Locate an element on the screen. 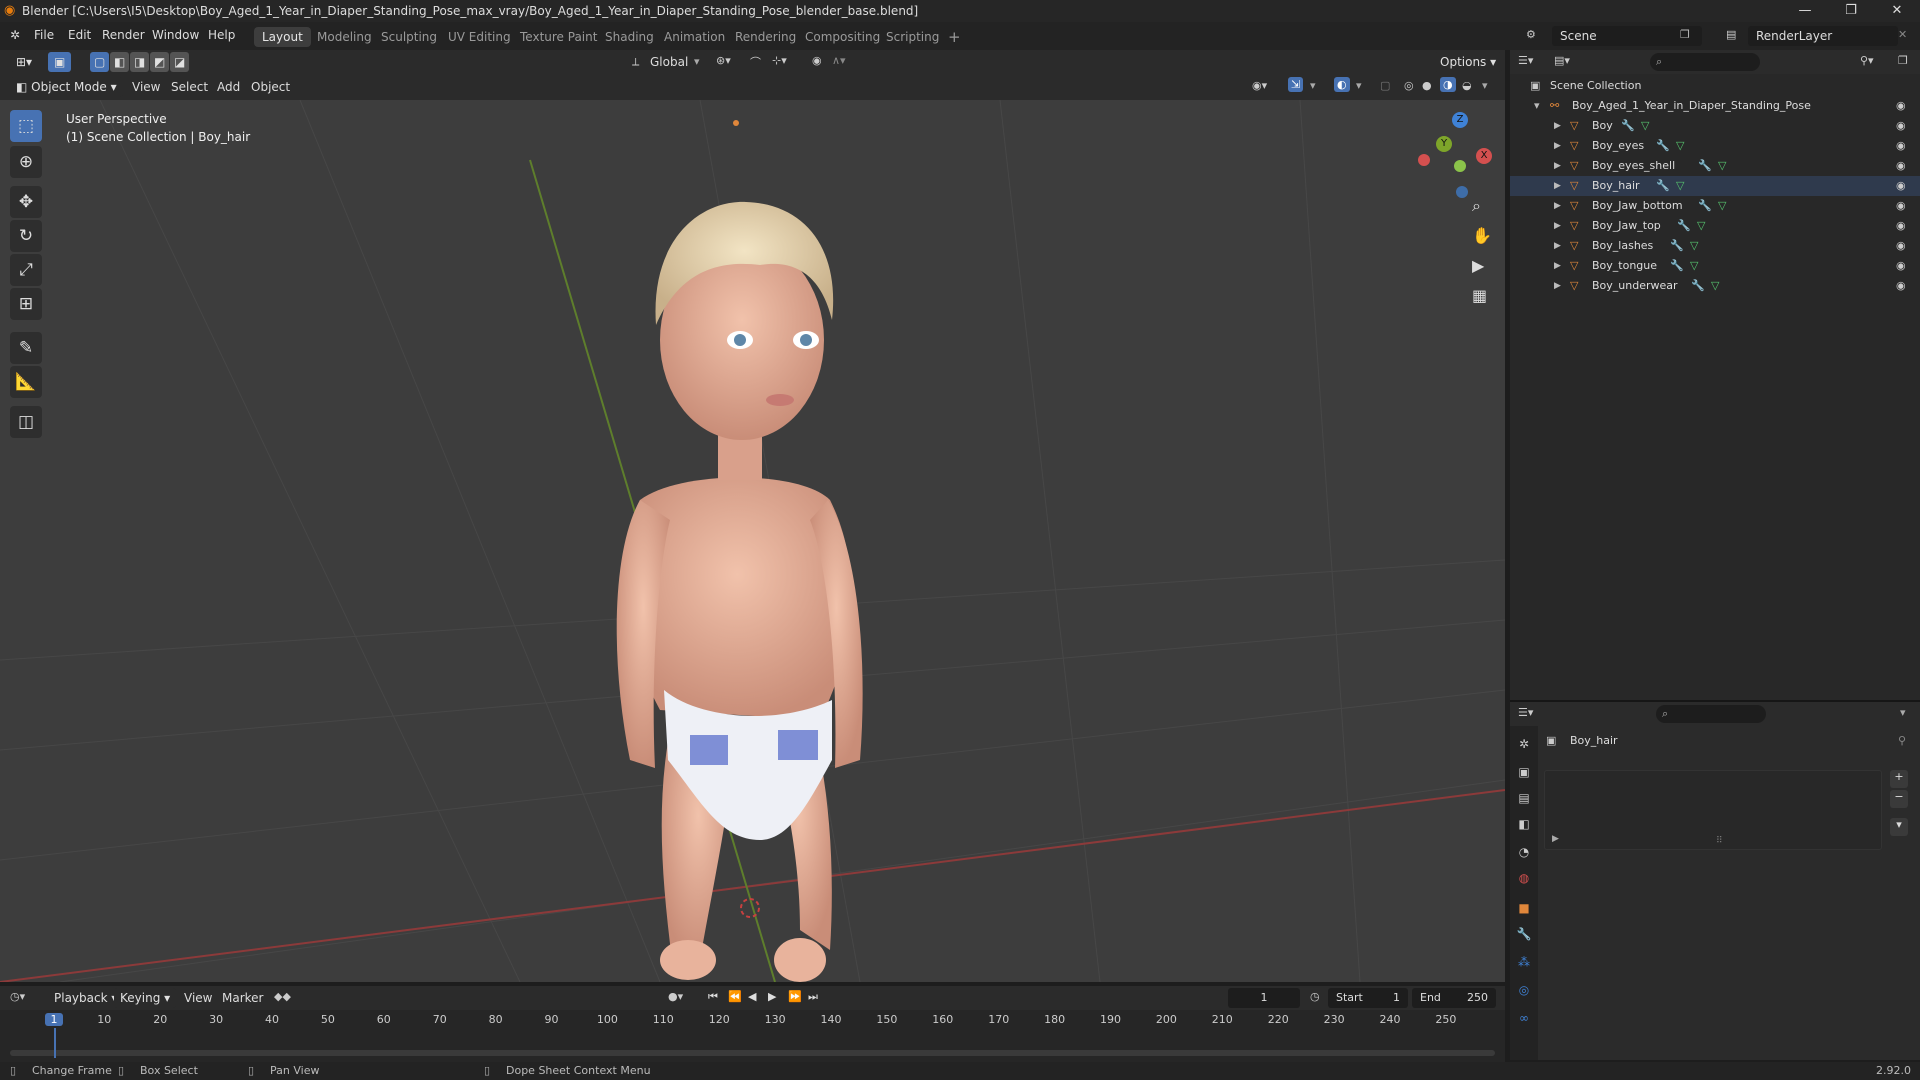 The image size is (1920, 1080). play-reverse-icon: ◀ is located at coordinates (752, 996).